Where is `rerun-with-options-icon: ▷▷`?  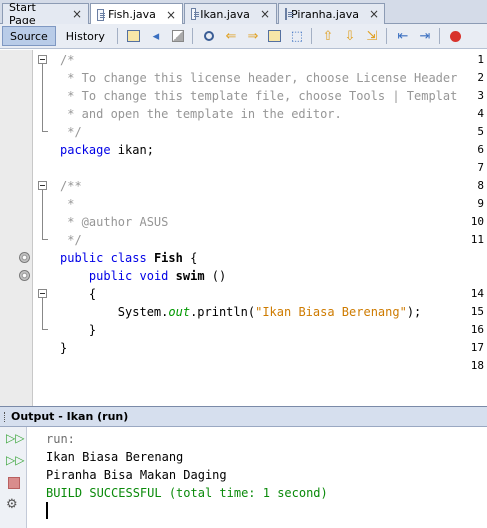 rerun-with-options-icon: ▷▷ is located at coordinates (15, 460).